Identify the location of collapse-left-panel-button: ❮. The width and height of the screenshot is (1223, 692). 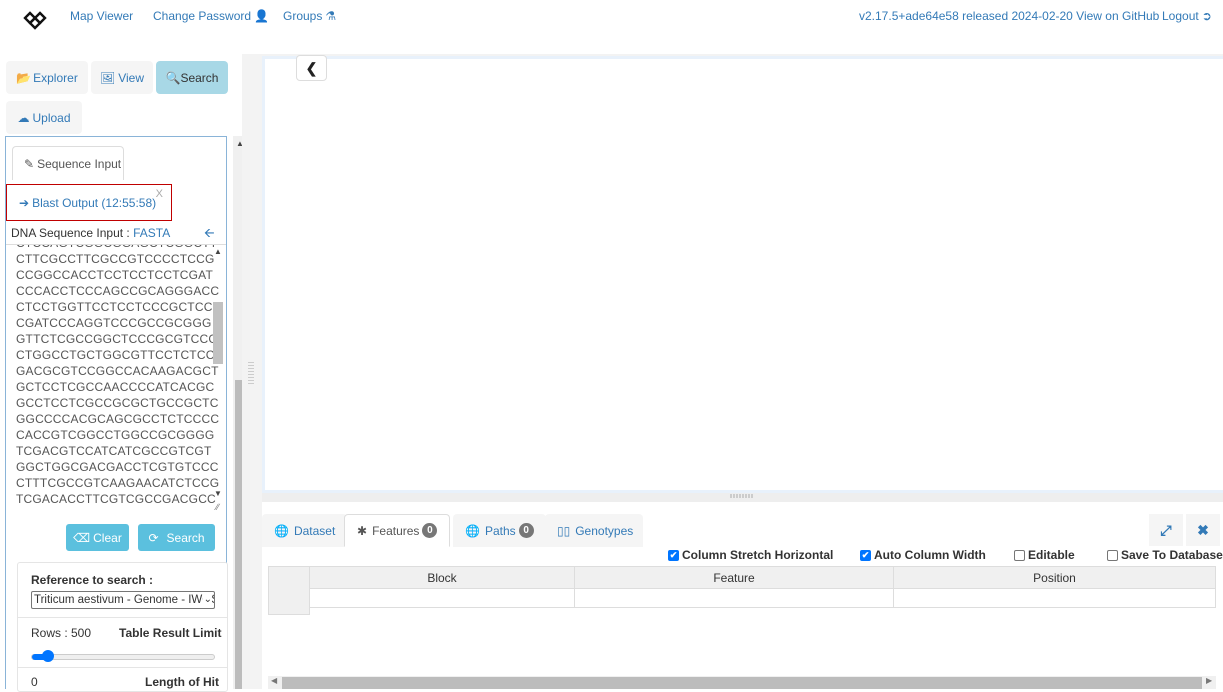
(311, 68).